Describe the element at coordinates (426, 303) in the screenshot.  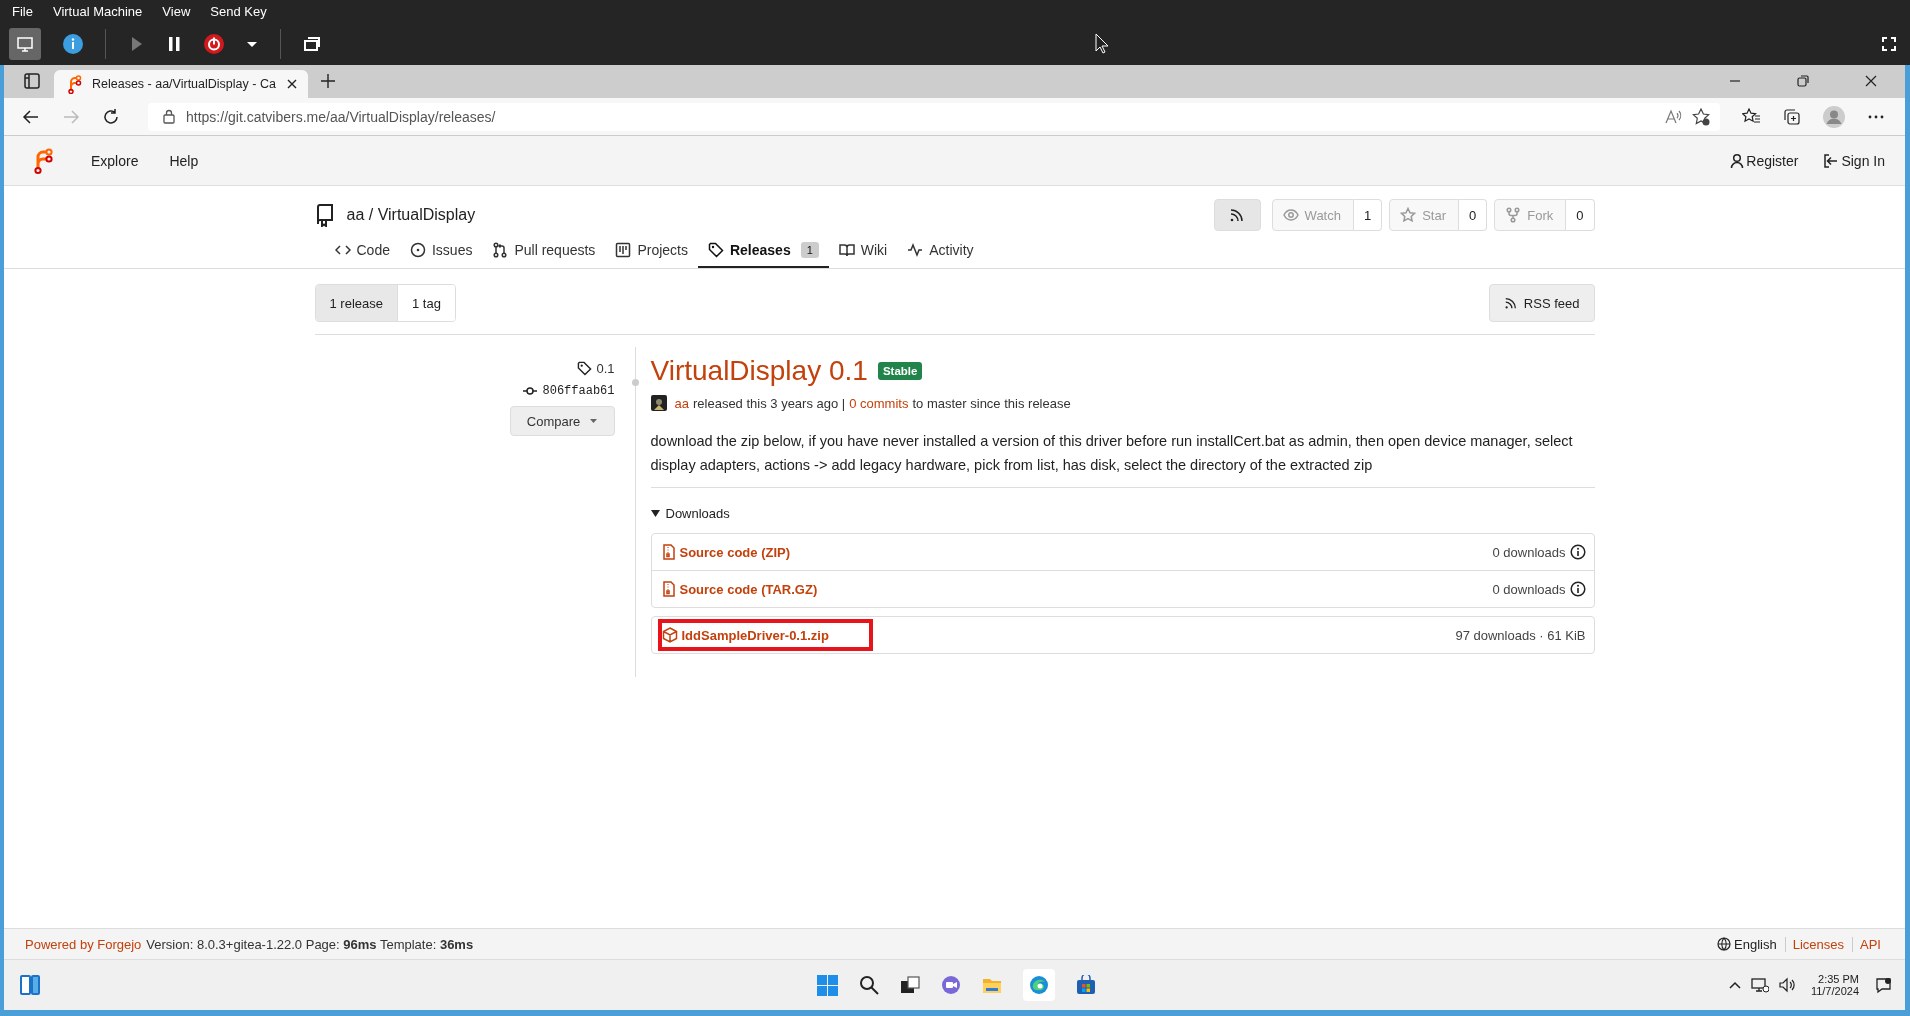
I see `filter-tab: 1 tag` at that location.